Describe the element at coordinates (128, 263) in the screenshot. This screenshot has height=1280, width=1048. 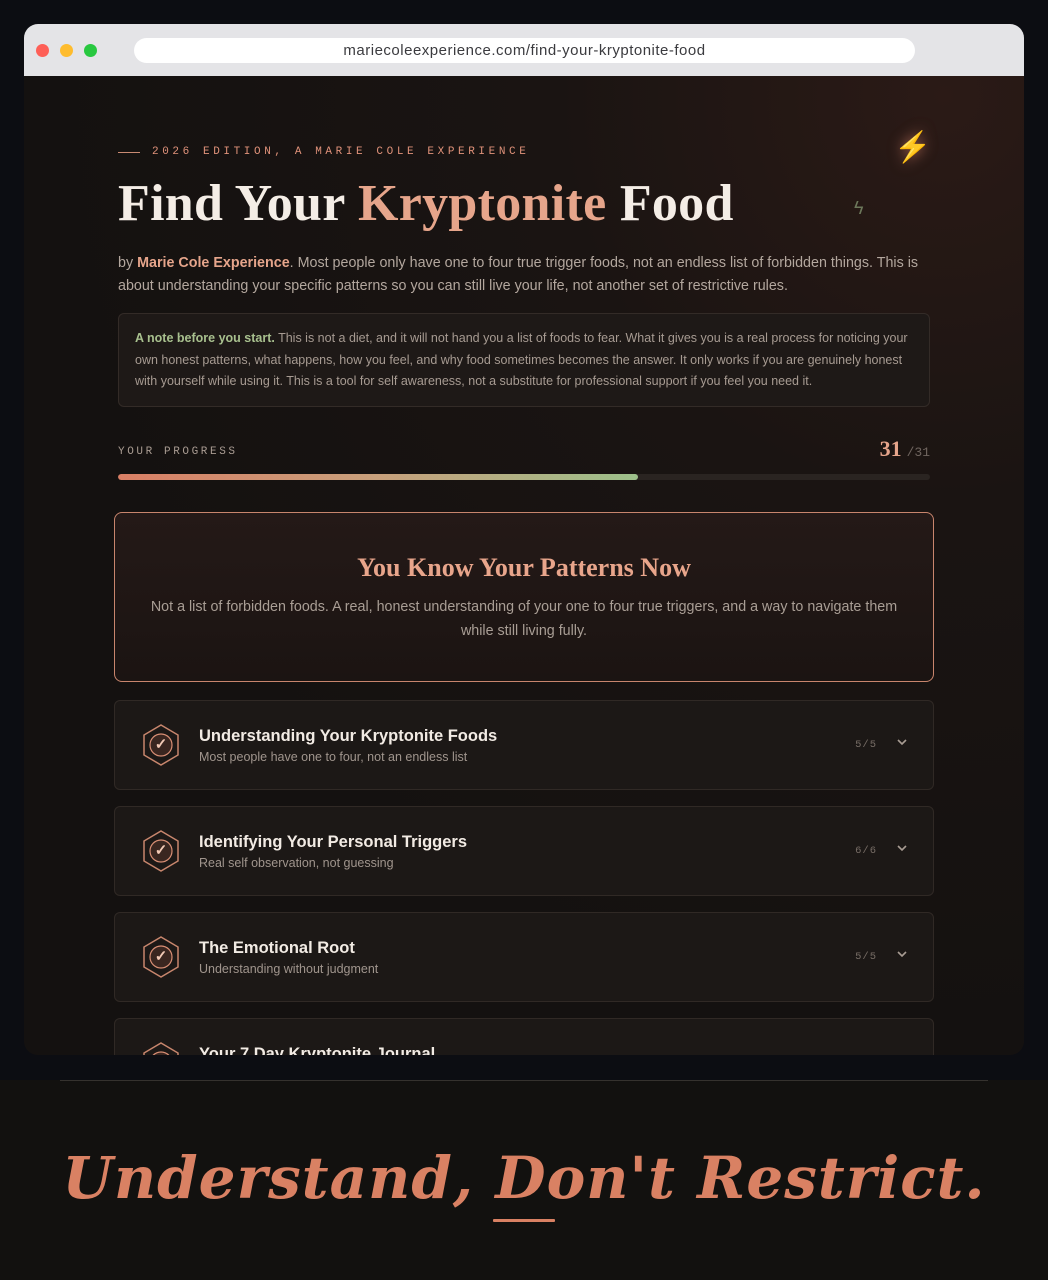
I see `intro-by: by` at that location.